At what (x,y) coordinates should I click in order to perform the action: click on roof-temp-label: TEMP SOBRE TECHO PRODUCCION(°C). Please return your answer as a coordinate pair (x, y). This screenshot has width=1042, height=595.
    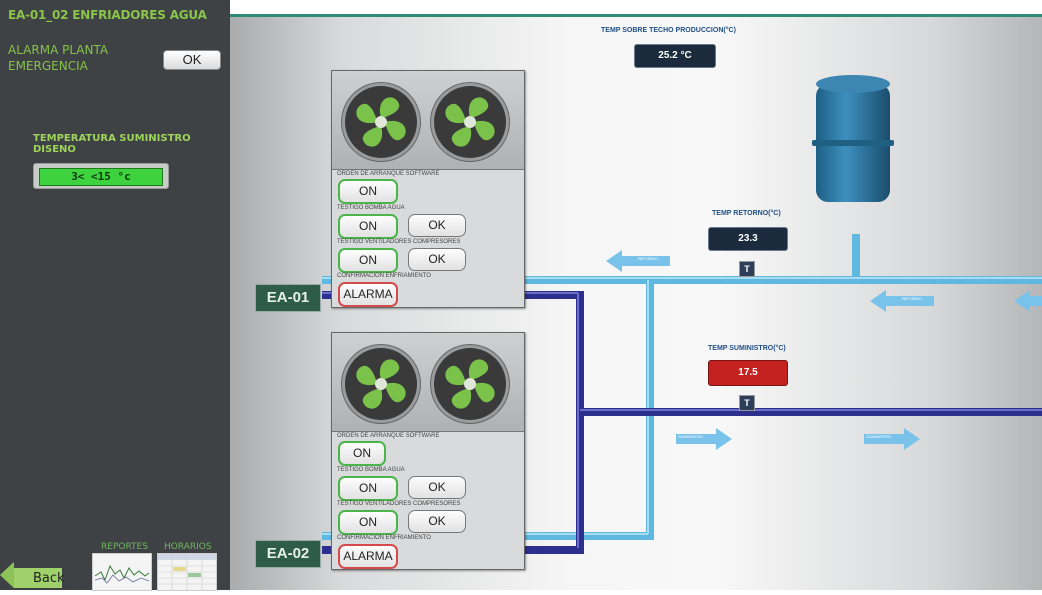
    Looking at the image, I should click on (668, 30).